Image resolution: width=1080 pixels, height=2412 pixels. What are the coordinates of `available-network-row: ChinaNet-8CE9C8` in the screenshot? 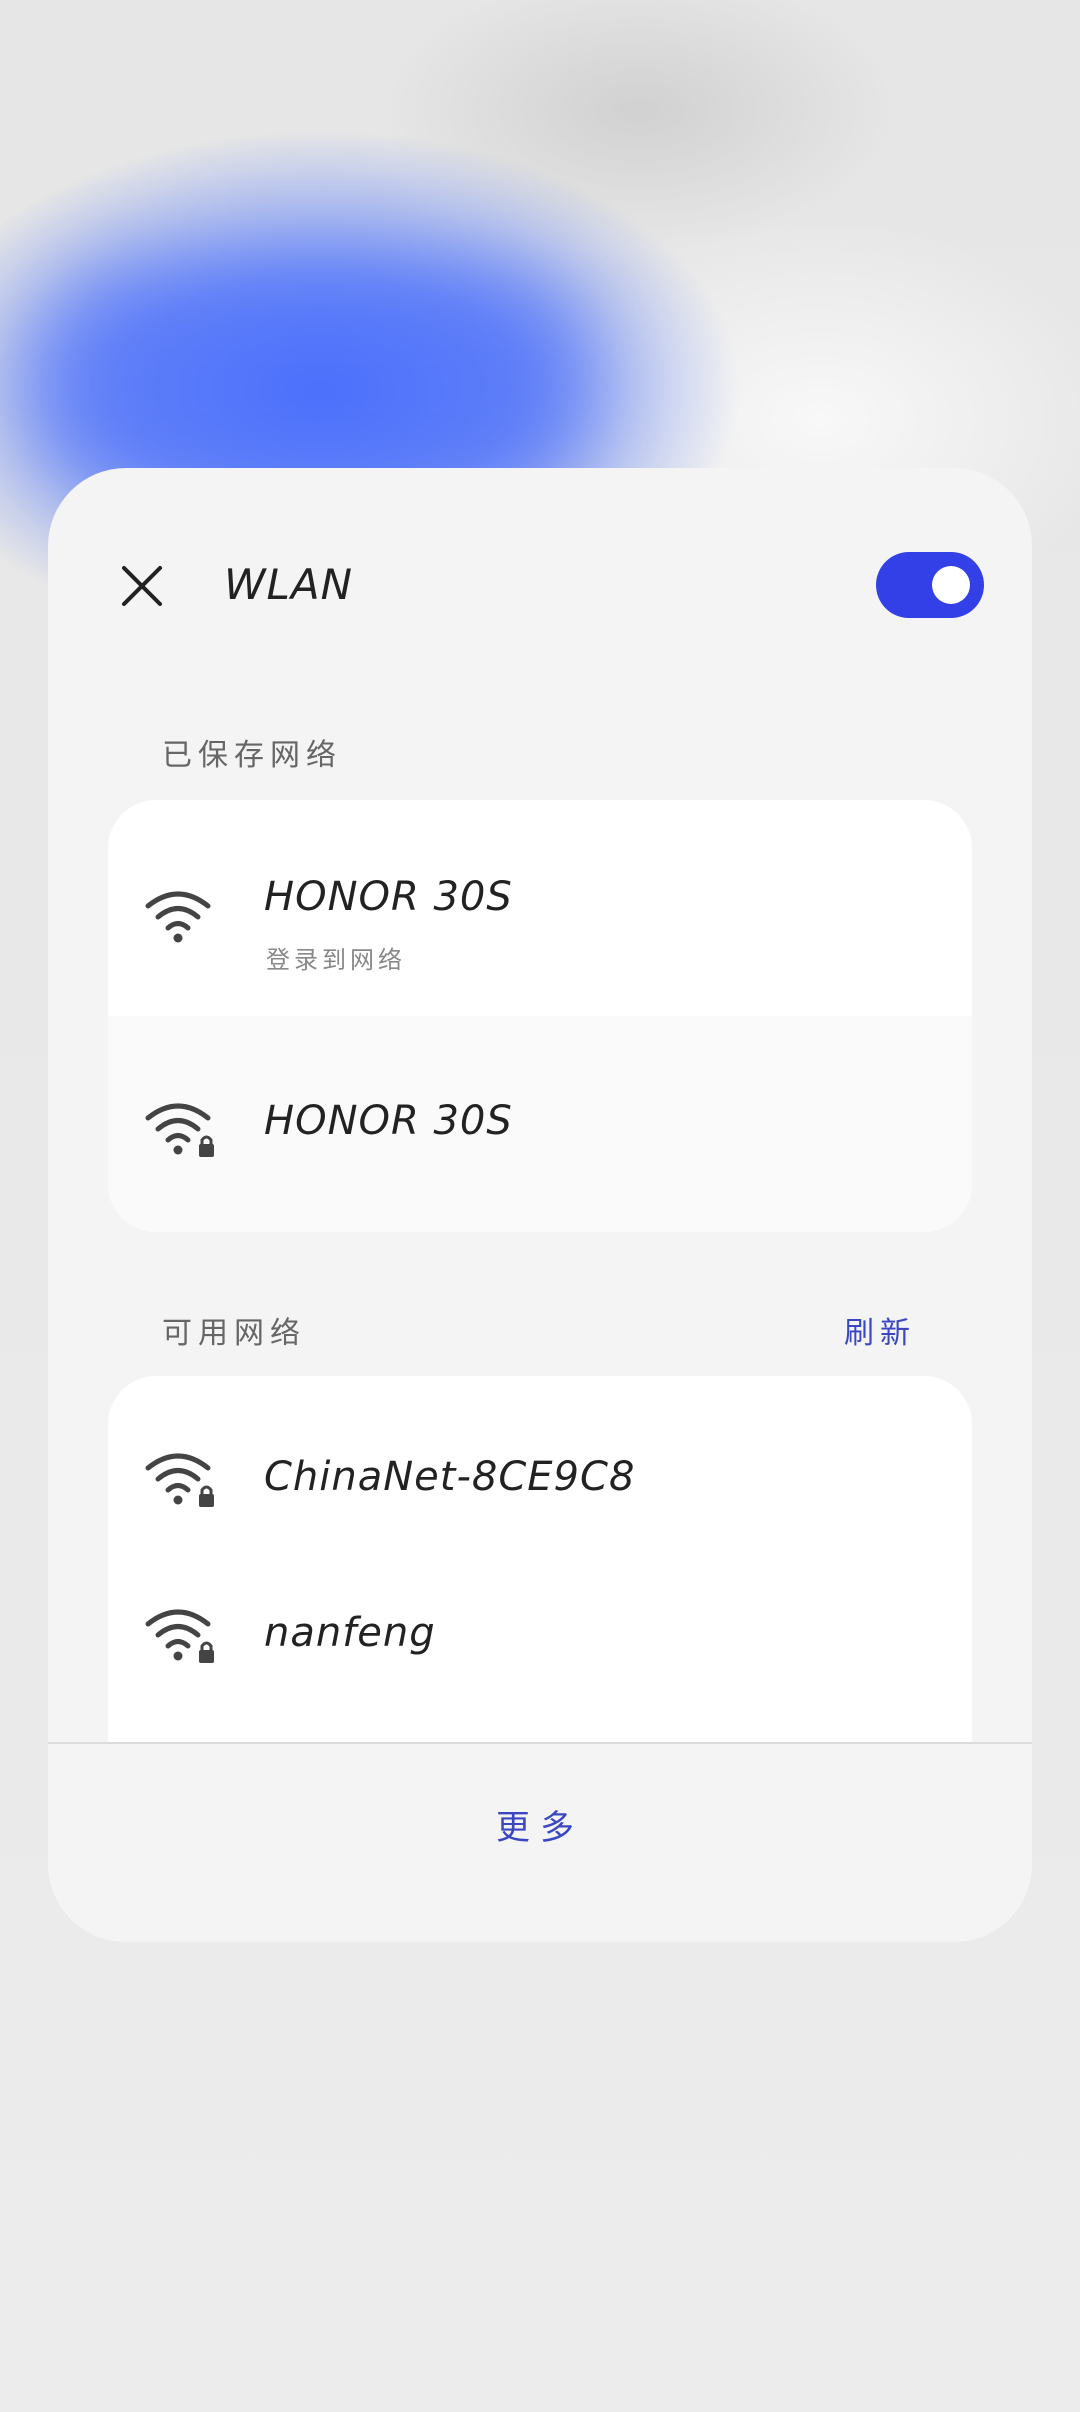 It's located at (540, 1456).